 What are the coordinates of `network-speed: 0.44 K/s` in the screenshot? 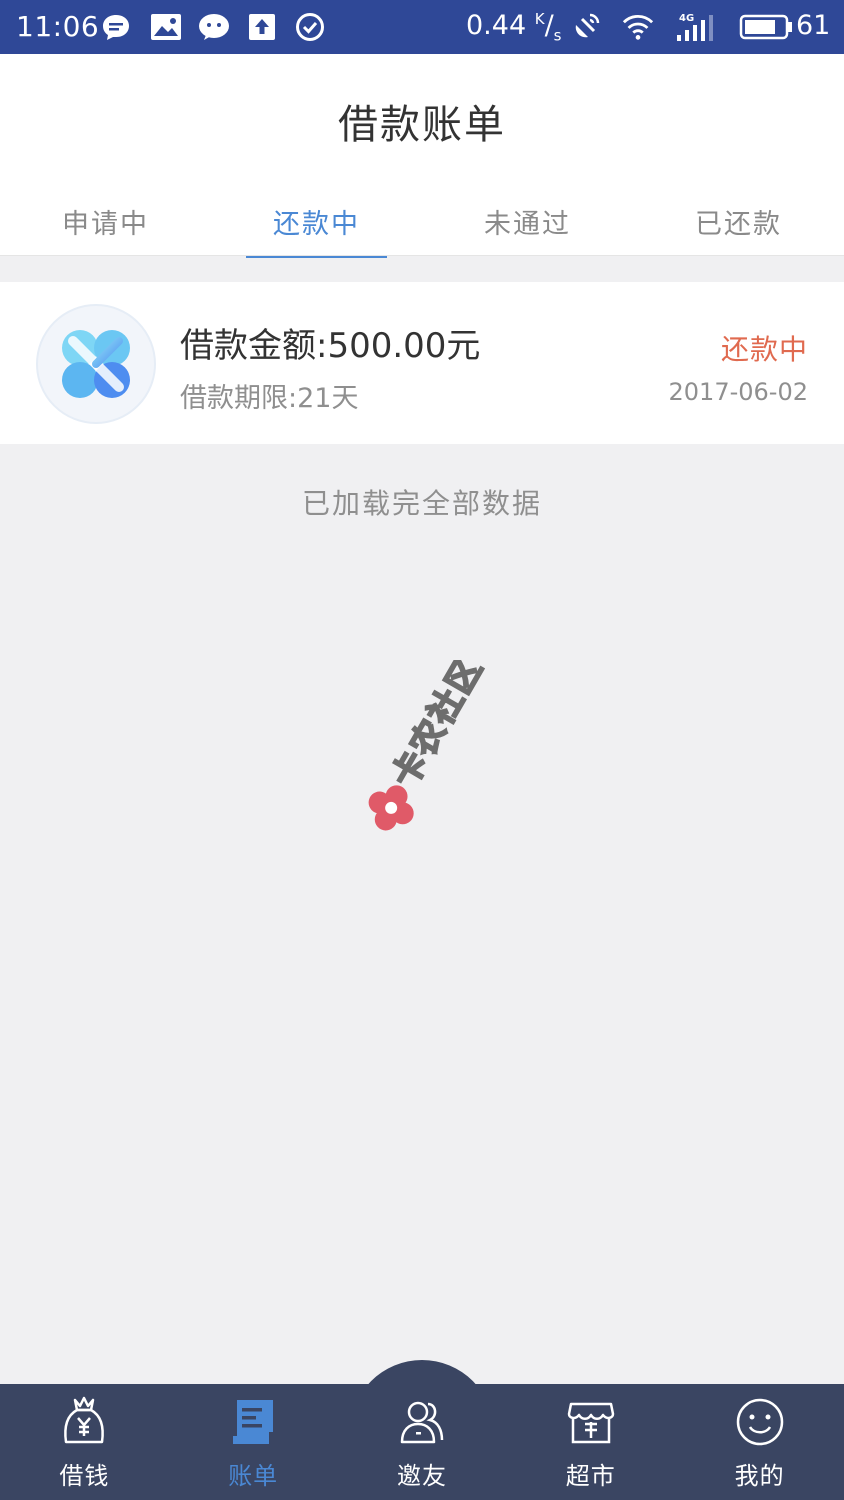 It's located at (514, 27).